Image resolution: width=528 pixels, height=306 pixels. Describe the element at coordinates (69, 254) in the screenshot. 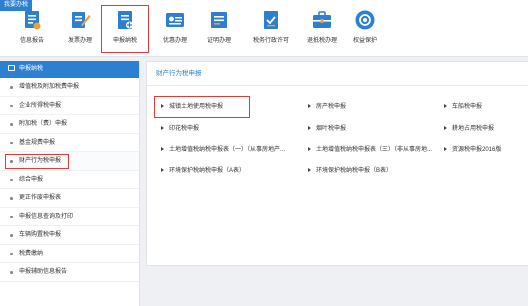

I see `sidebar-item-tax-payment: 税费缴纳` at that location.